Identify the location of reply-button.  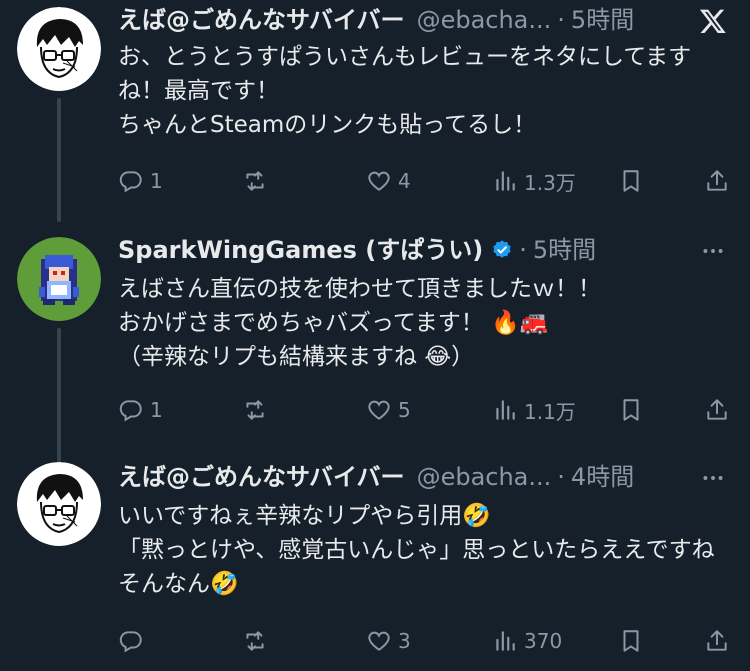
(134, 641).